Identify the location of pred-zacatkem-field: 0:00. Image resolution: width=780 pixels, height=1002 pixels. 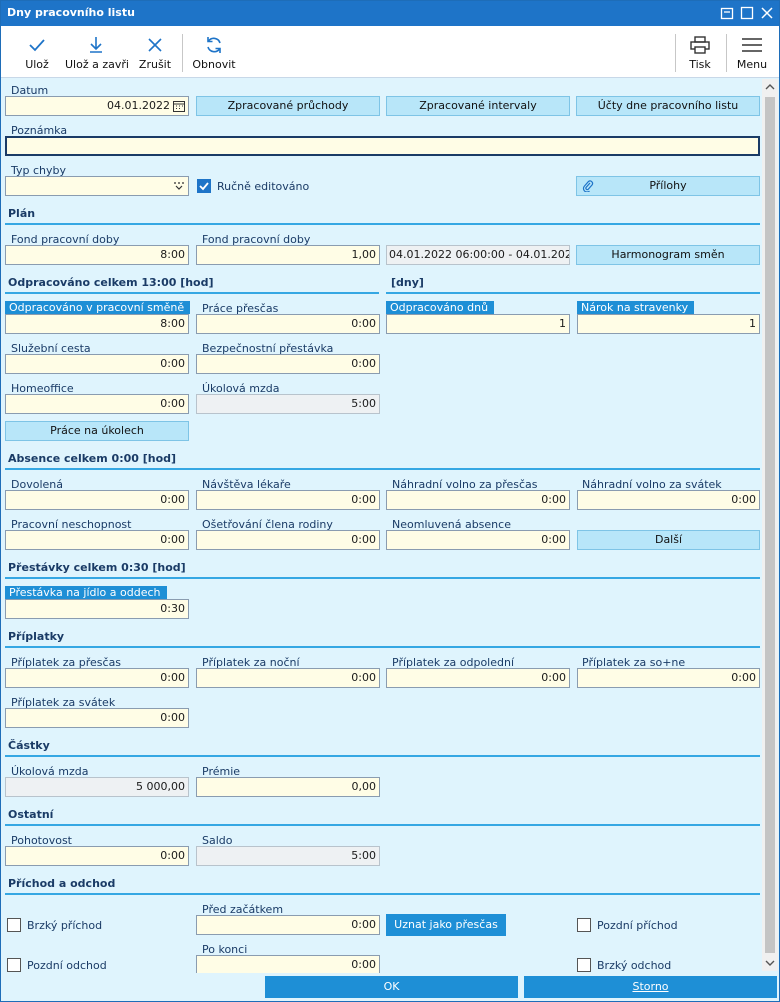
(288, 925).